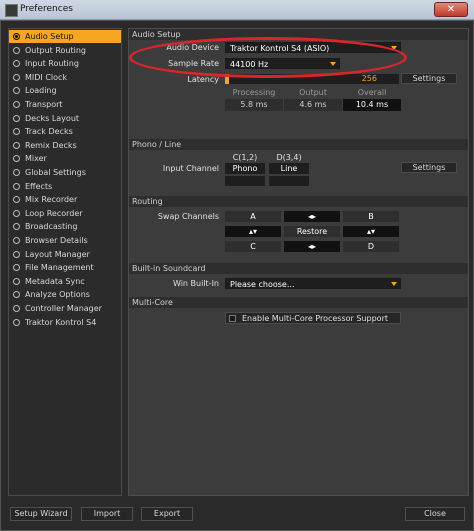  What do you see at coordinates (56, 240) in the screenshot?
I see `sidebar-item-label: Browser Details` at bounding box center [56, 240].